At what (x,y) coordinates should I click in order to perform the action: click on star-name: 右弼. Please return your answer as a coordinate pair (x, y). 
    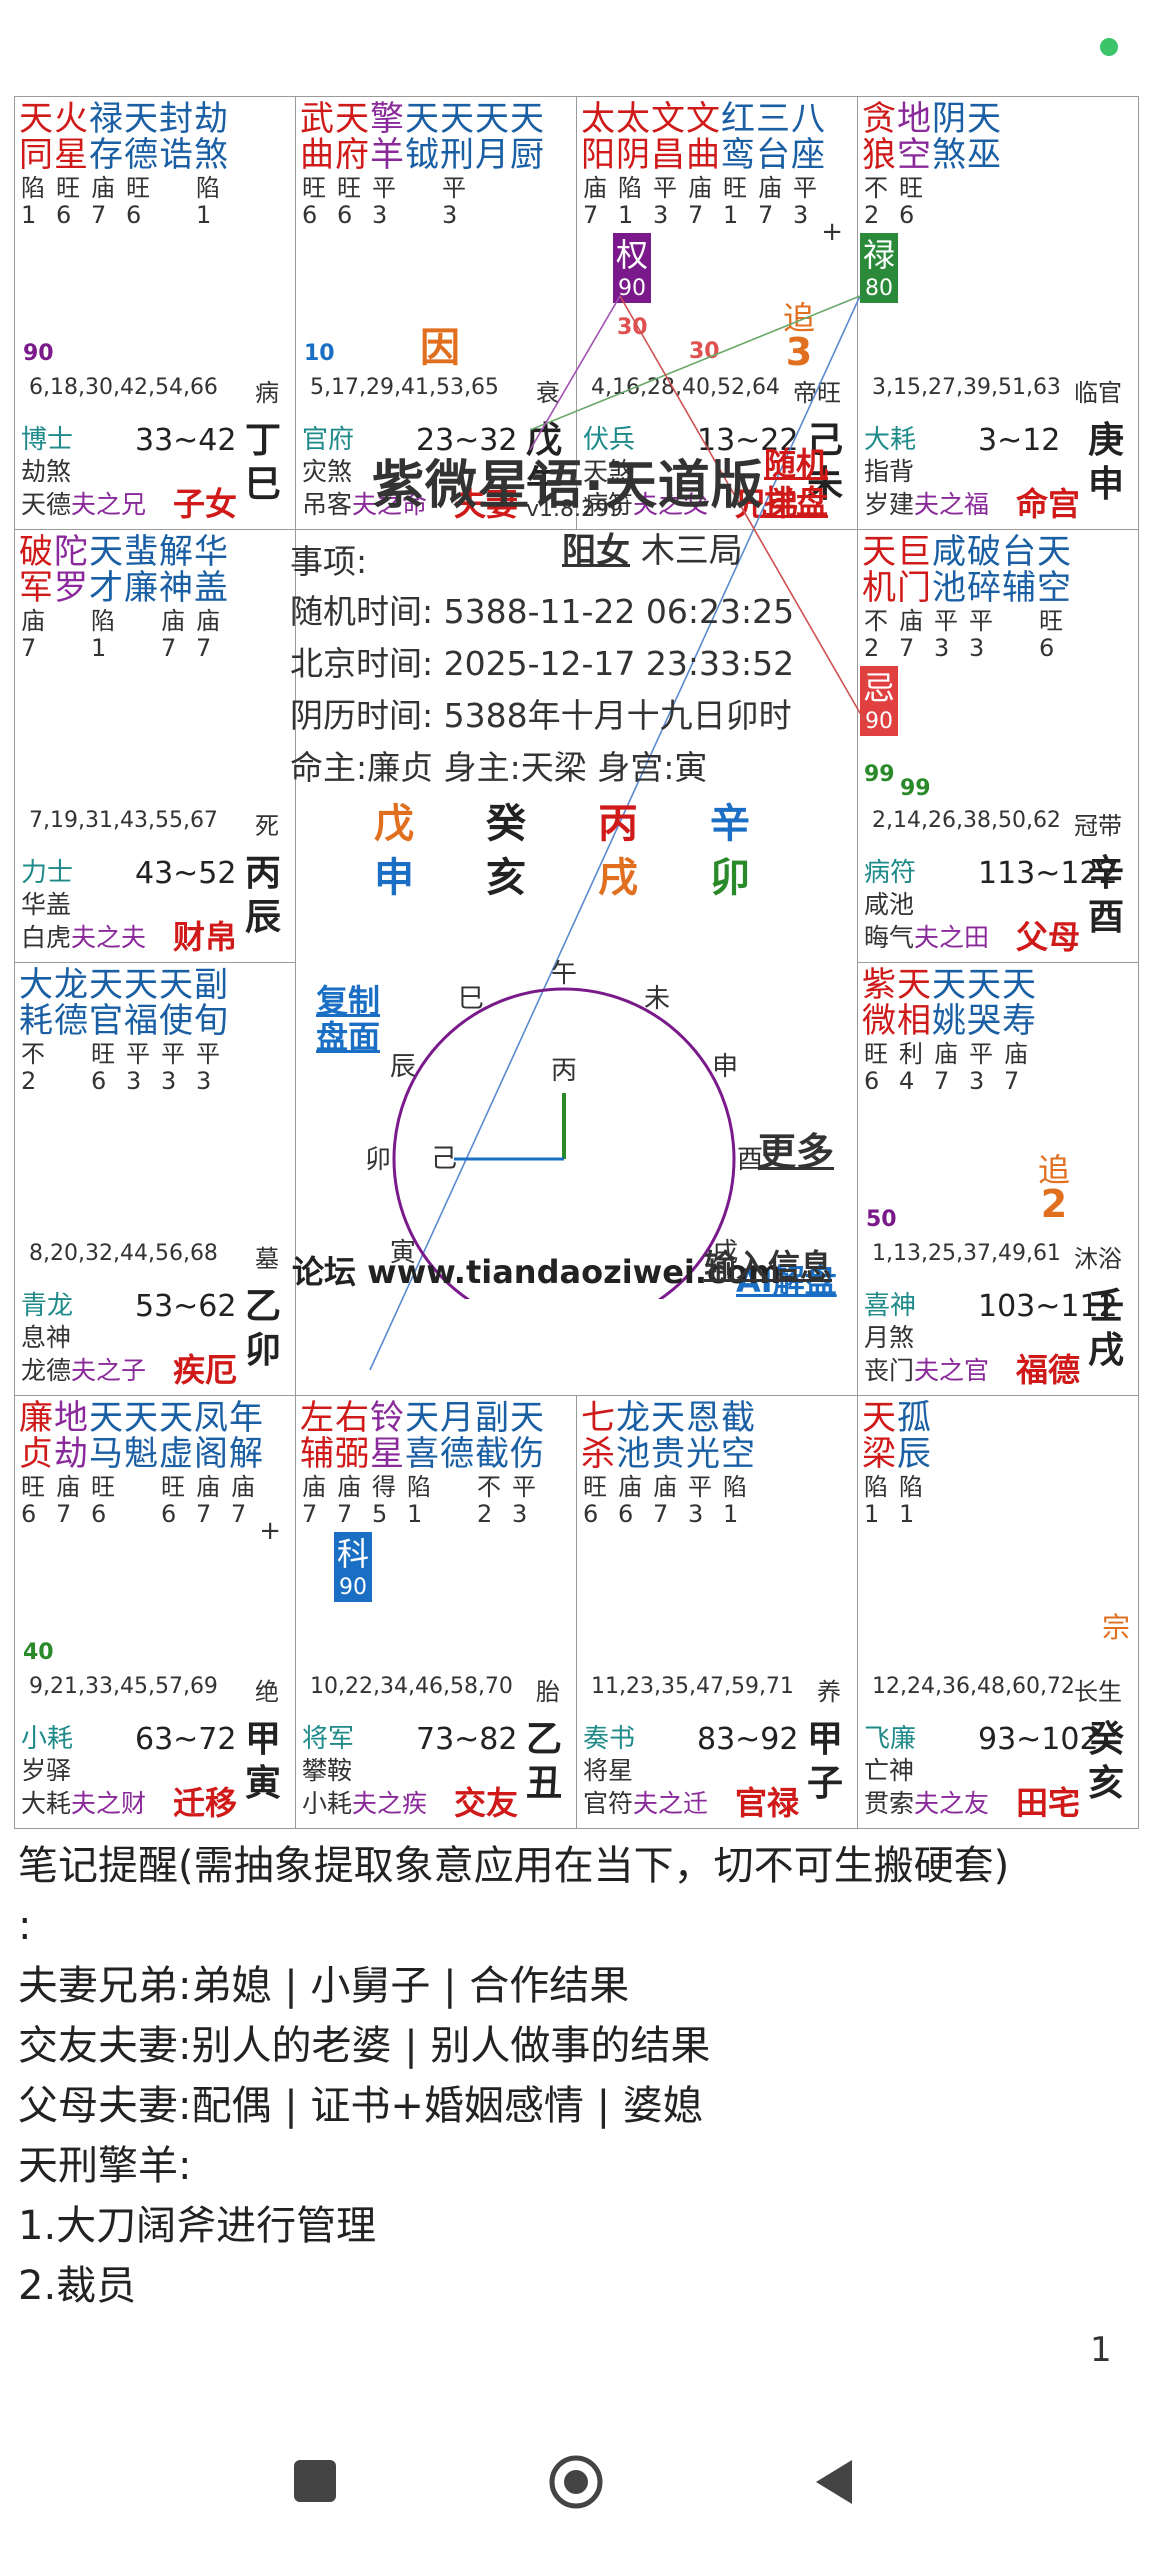
    Looking at the image, I should click on (352, 1436).